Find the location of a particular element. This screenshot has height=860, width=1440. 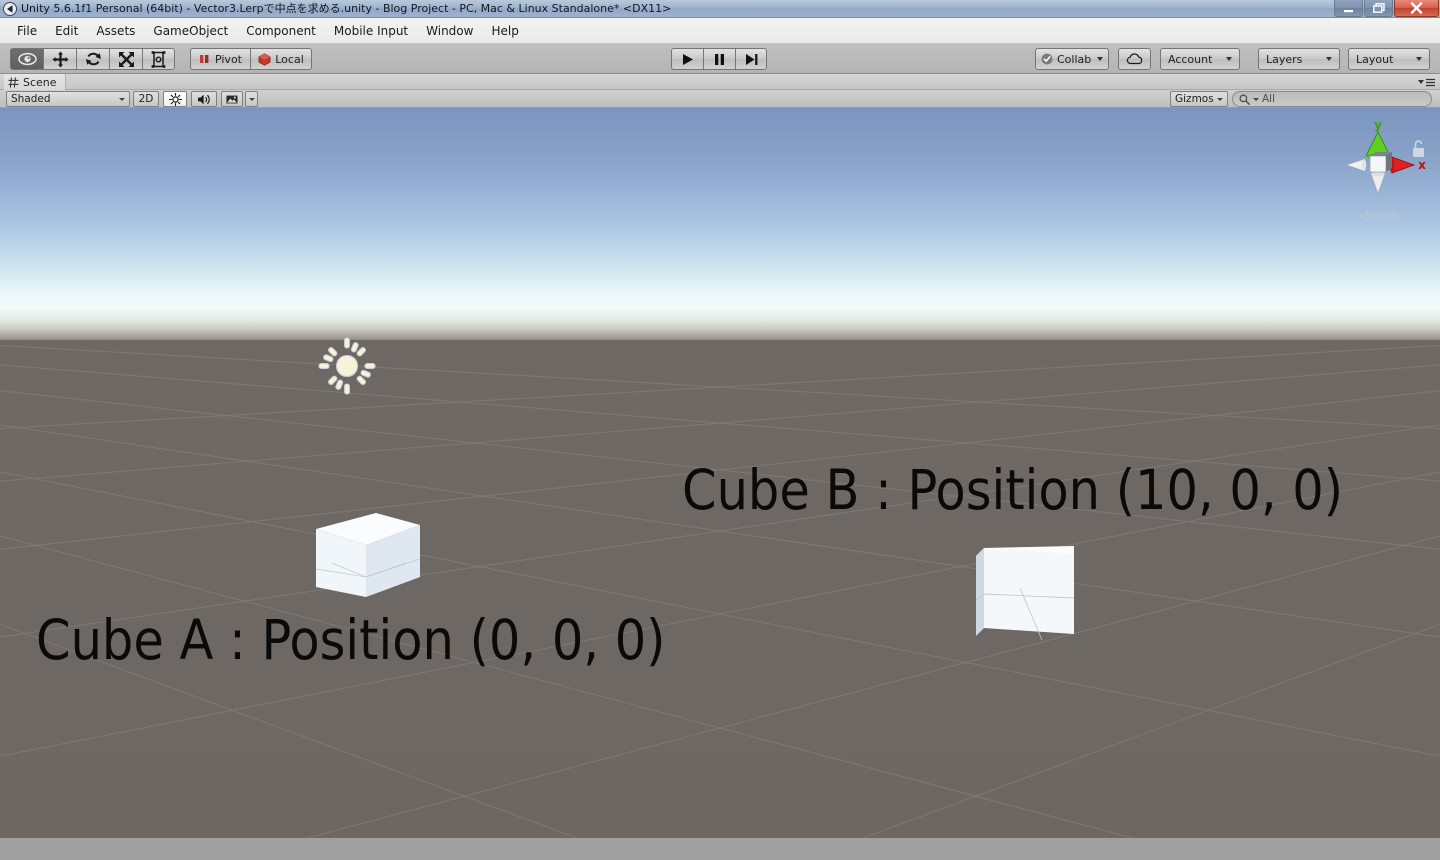

gizmos-label: Gizmos is located at coordinates (1194, 99).